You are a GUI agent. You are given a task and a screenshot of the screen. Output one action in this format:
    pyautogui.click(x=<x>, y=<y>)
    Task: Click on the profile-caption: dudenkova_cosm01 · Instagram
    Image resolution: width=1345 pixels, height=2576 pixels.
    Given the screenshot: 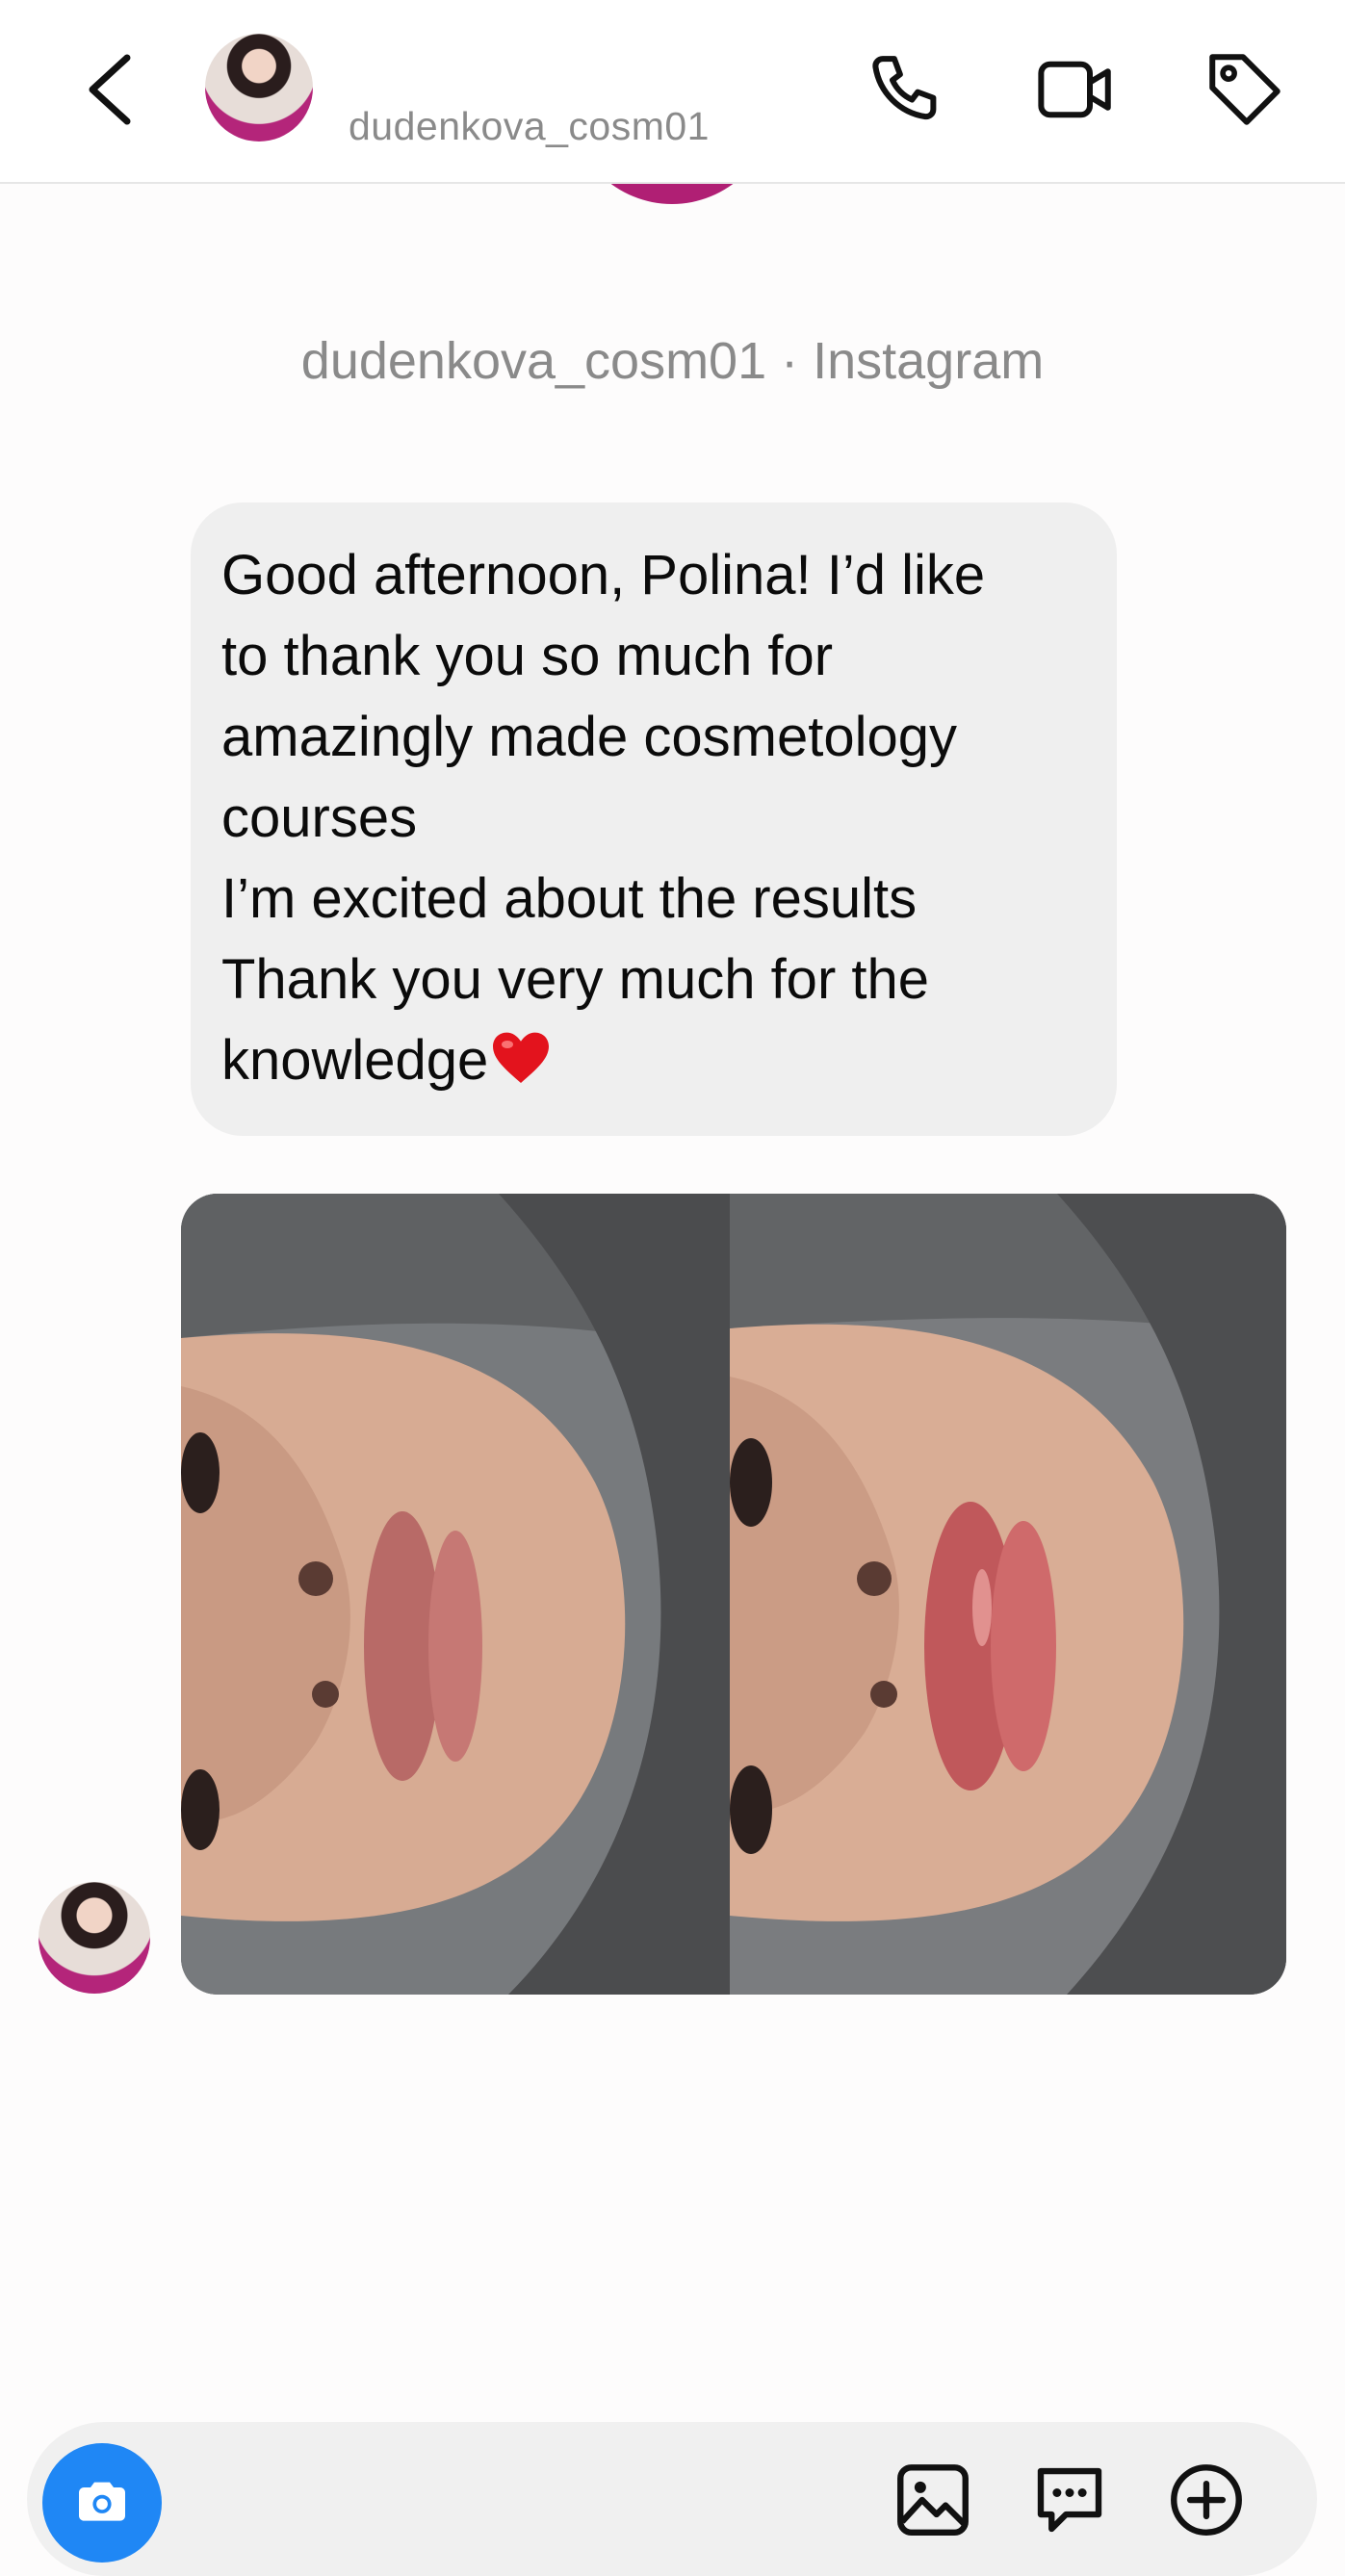 What is the action you would take?
    pyautogui.click(x=672, y=361)
    